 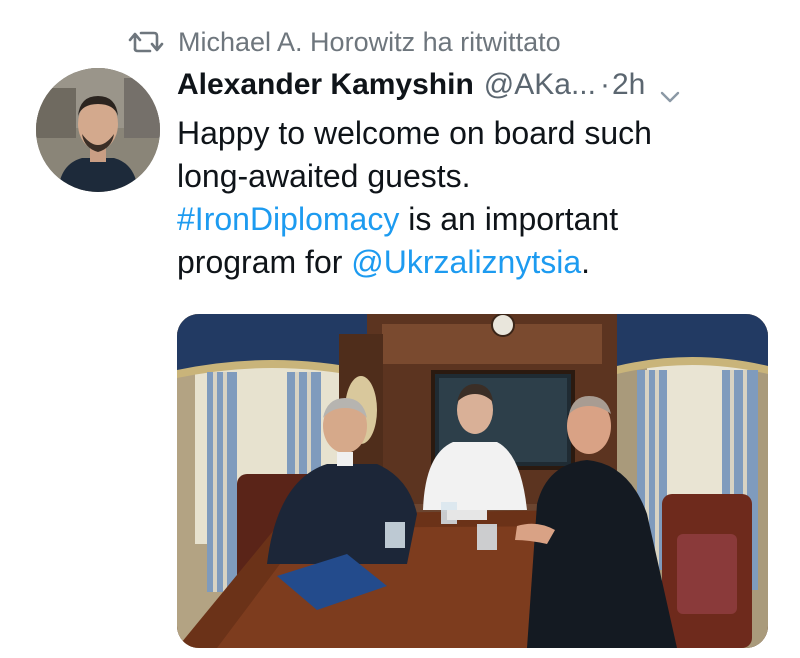 What do you see at coordinates (414, 133) in the screenshot?
I see `tweet-text-segment: Happy to welcome on board such` at bounding box center [414, 133].